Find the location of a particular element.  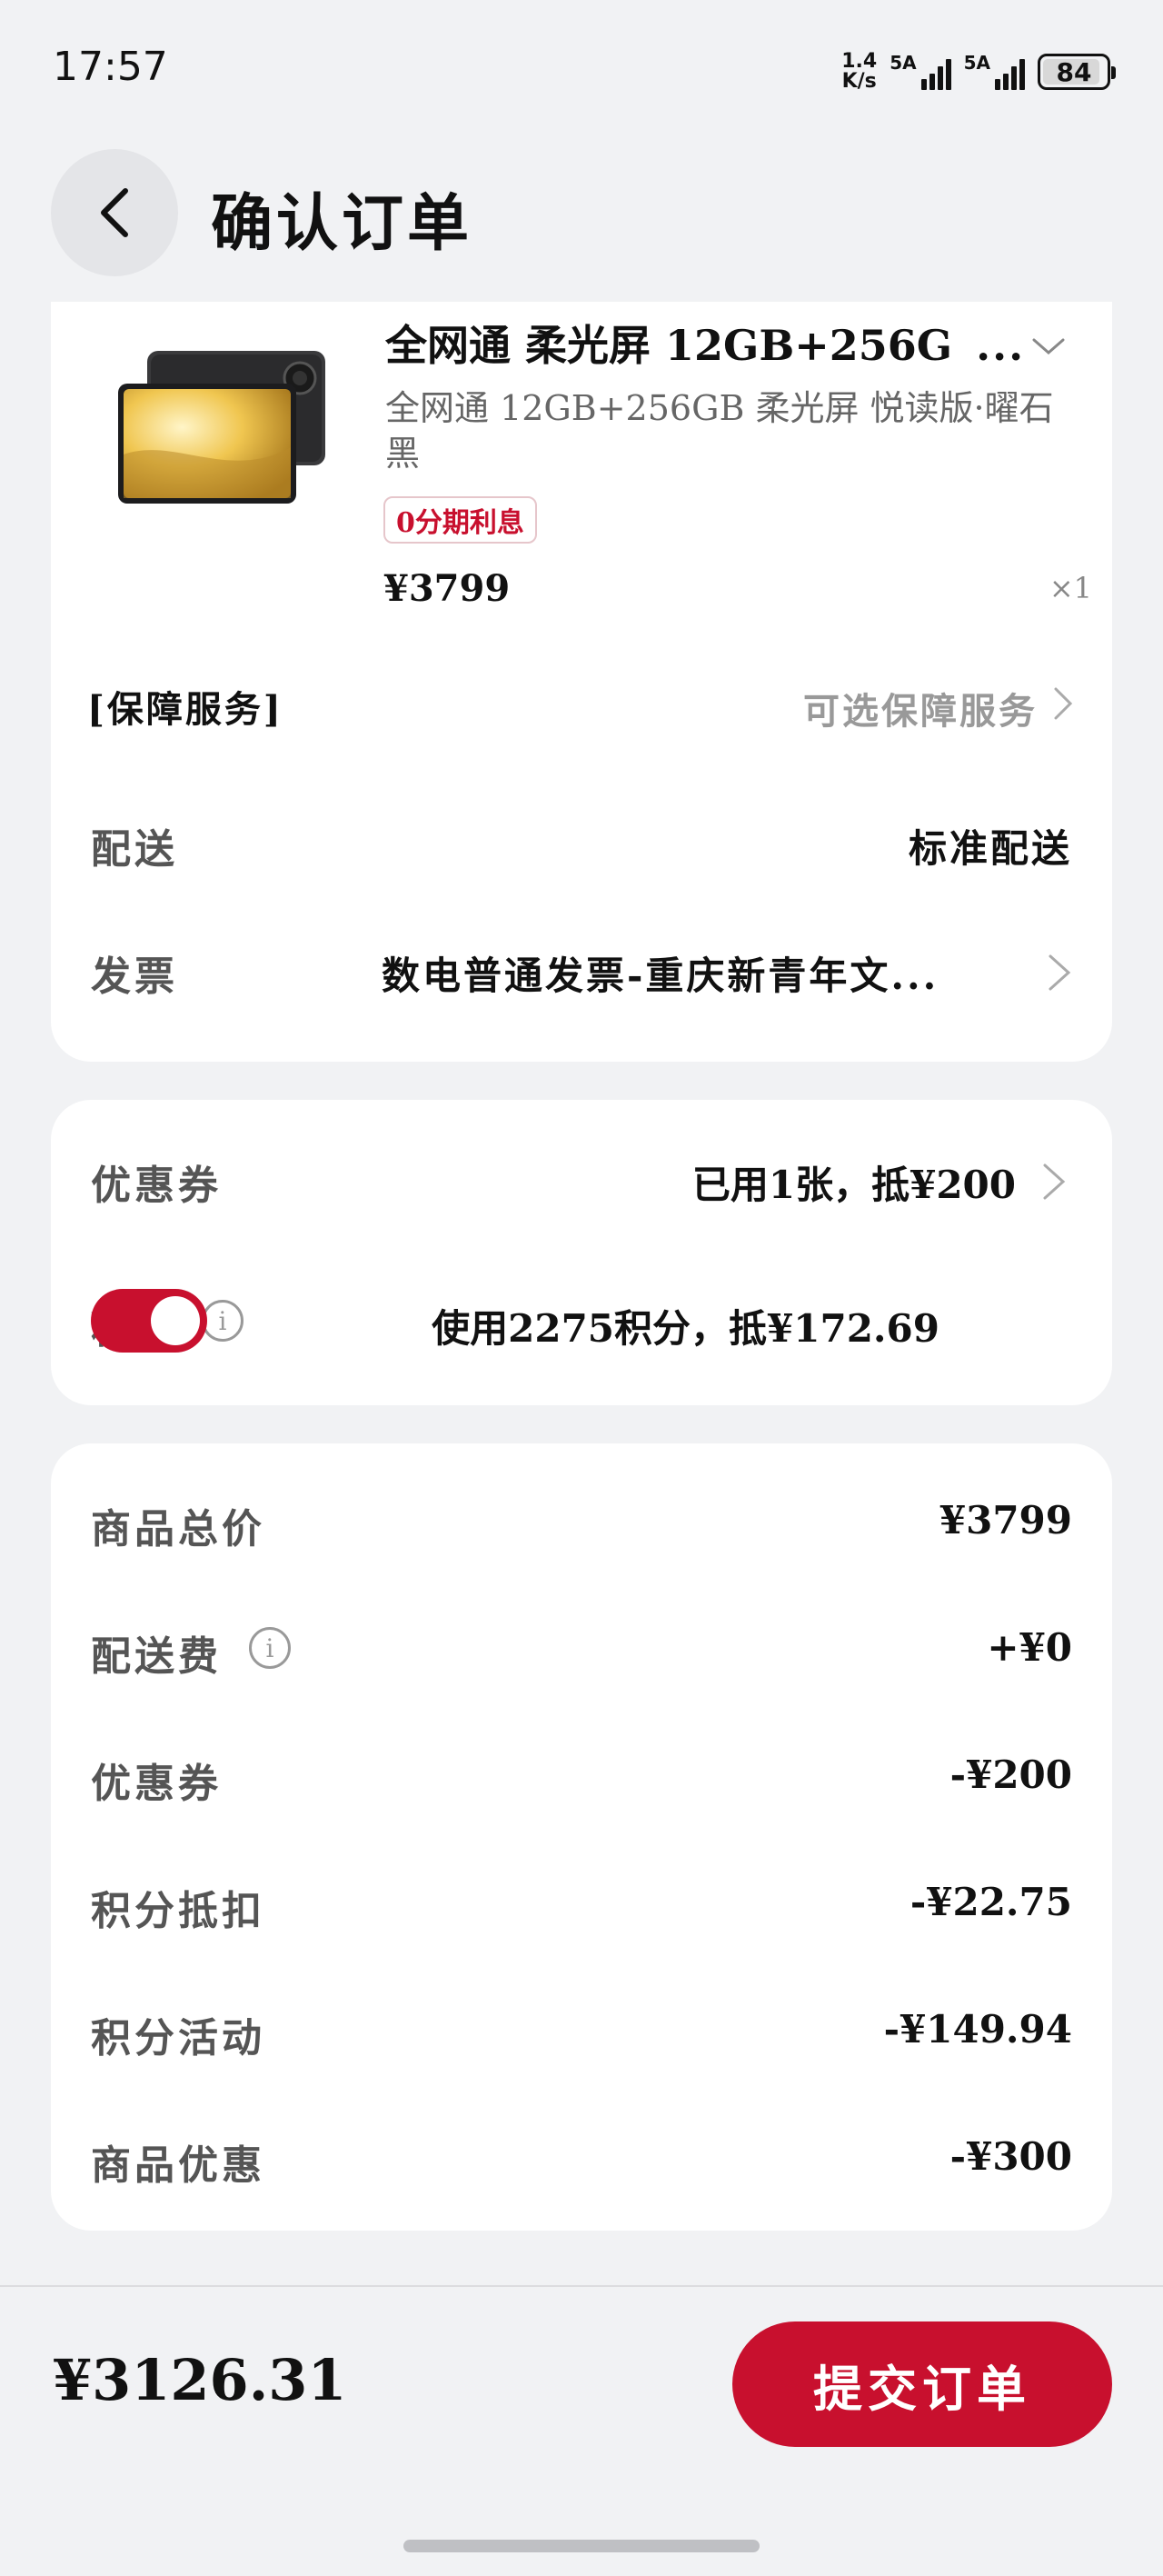

service-label: [保障服务] is located at coordinates (185, 709).